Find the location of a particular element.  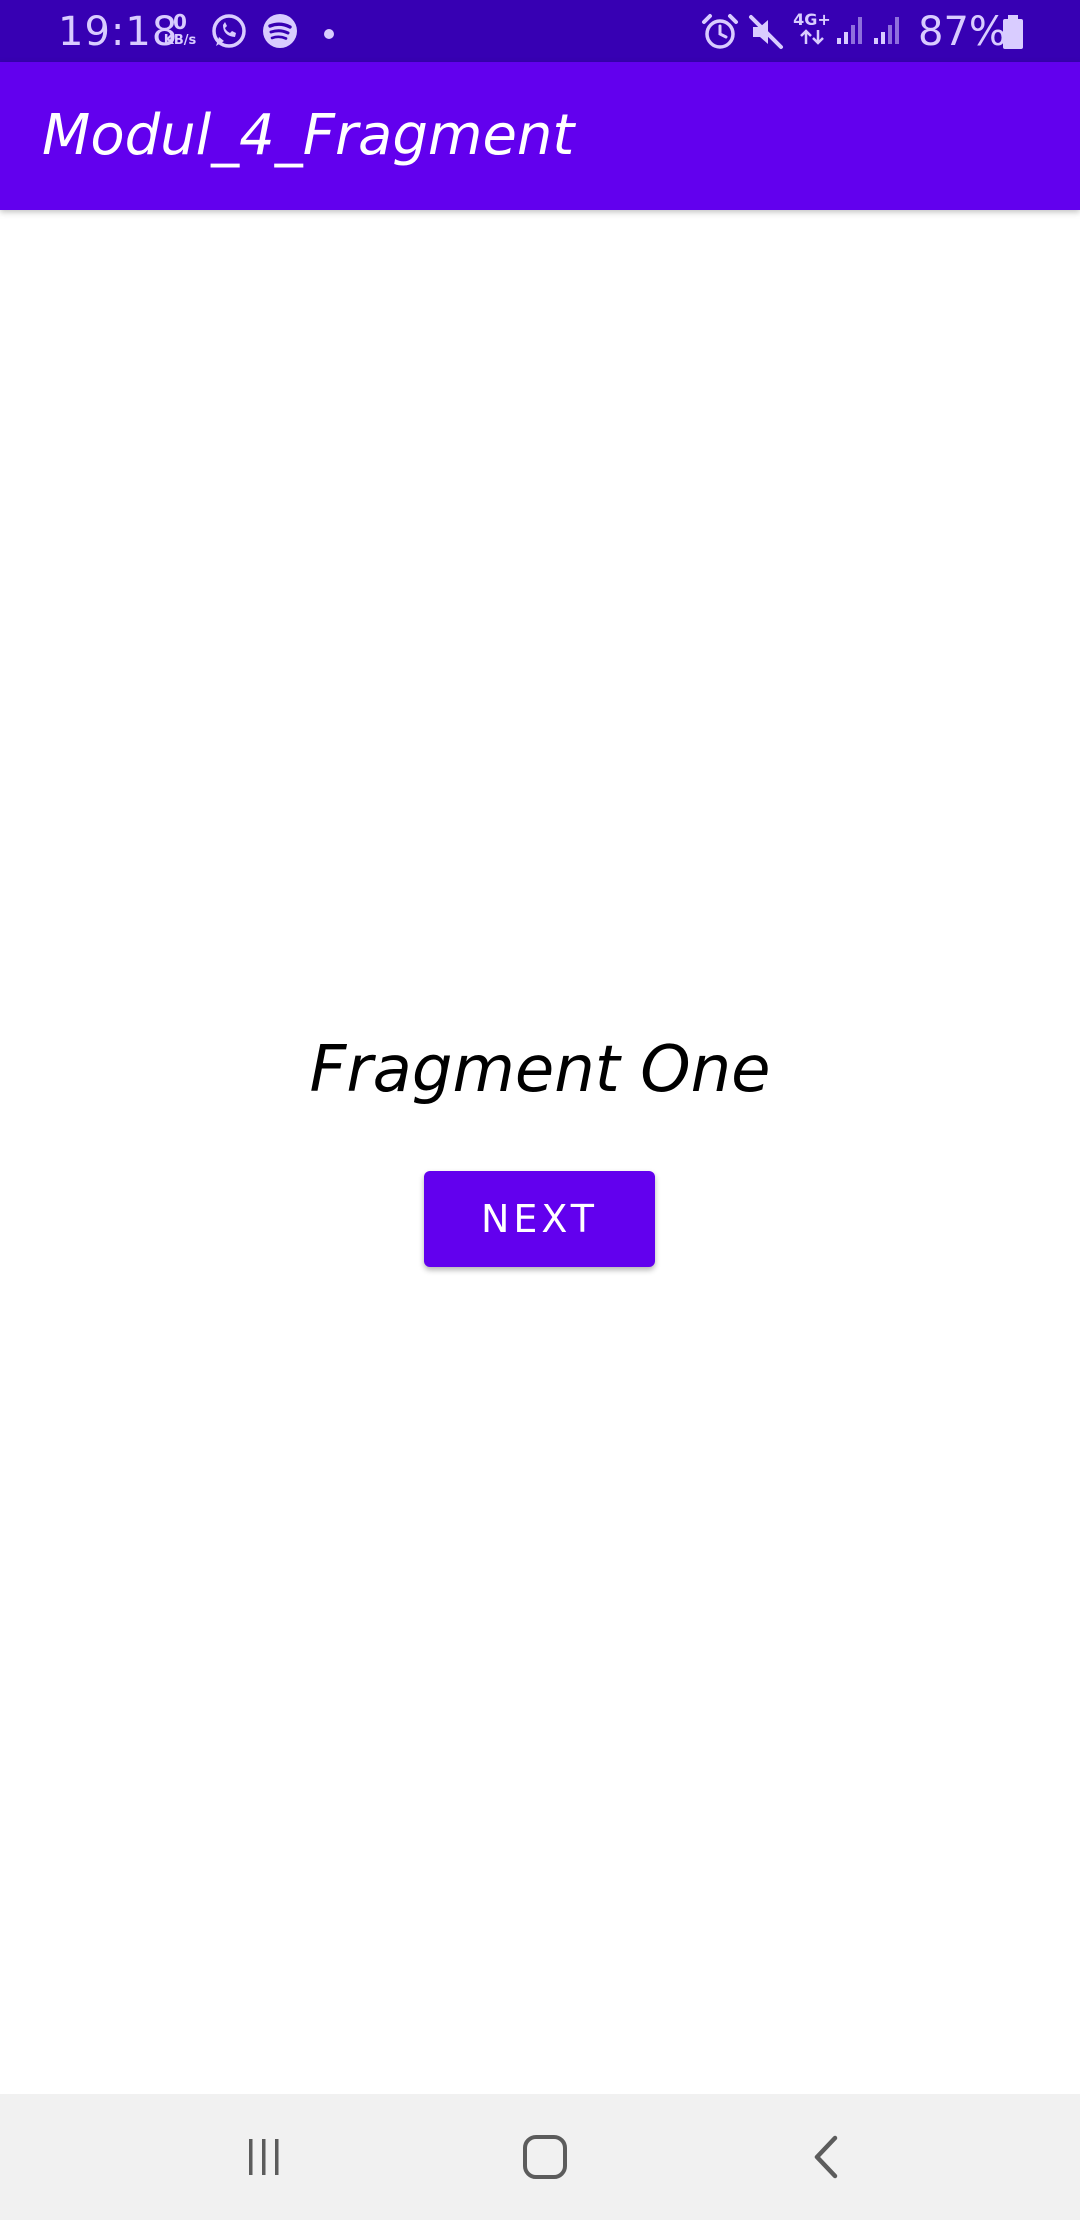

fragment-label: Fragment One is located at coordinates (540, 1070).